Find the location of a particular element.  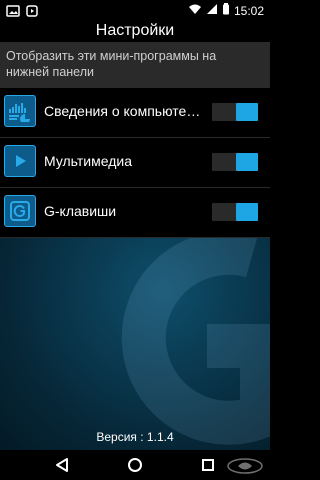

status-bar: 15:02 is located at coordinates (135, 10).